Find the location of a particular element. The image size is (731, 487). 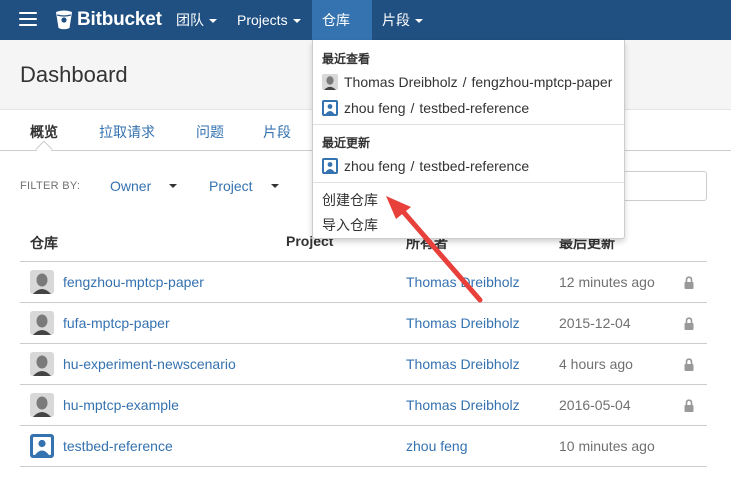

bitbucket-logo: Bitbucket is located at coordinates (108, 20).